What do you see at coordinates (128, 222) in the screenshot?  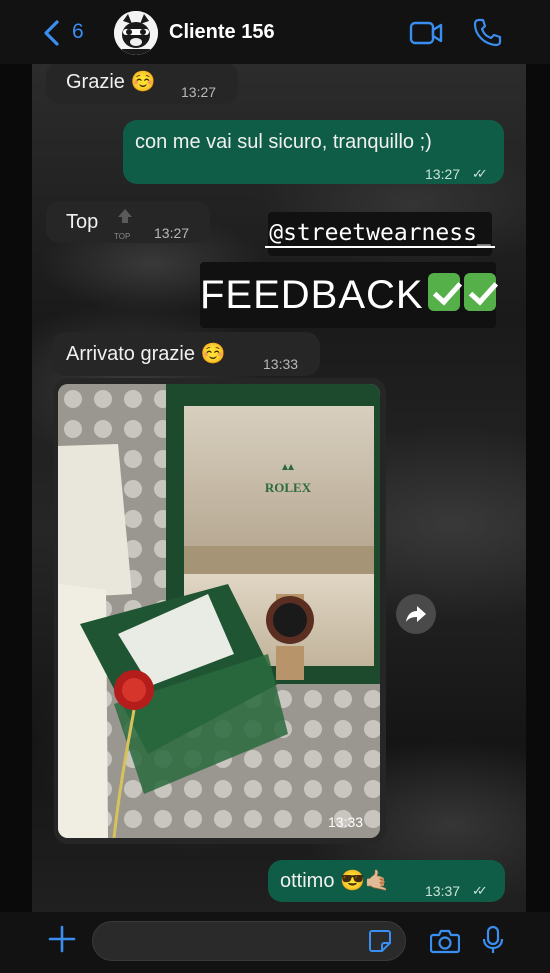 I see `message-bubble: Top TOP 13:27` at bounding box center [128, 222].